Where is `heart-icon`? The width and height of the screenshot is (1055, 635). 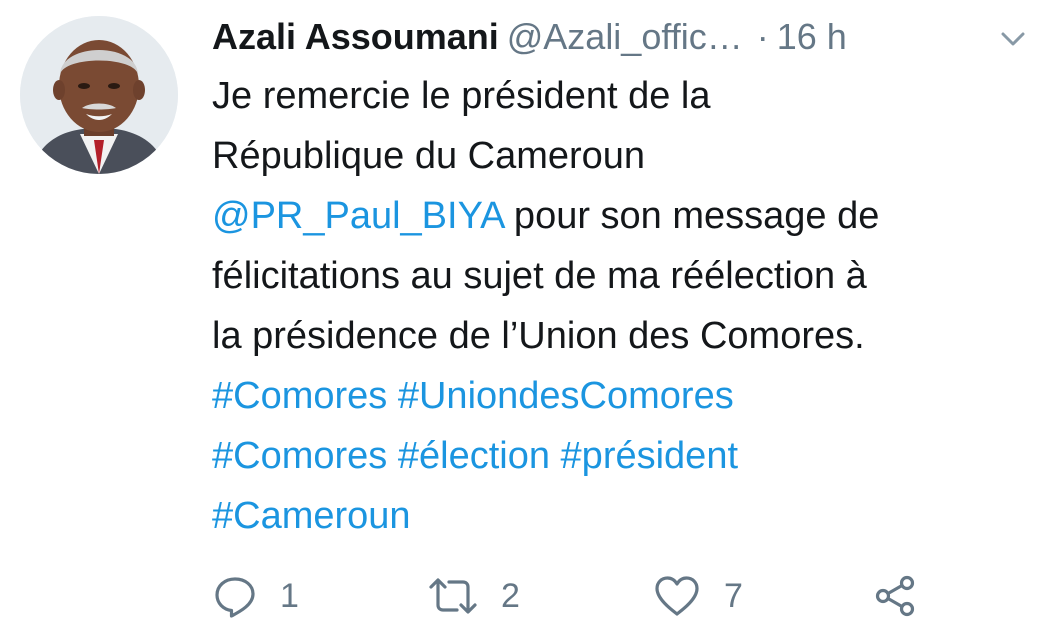
heart-icon is located at coordinates (677, 596).